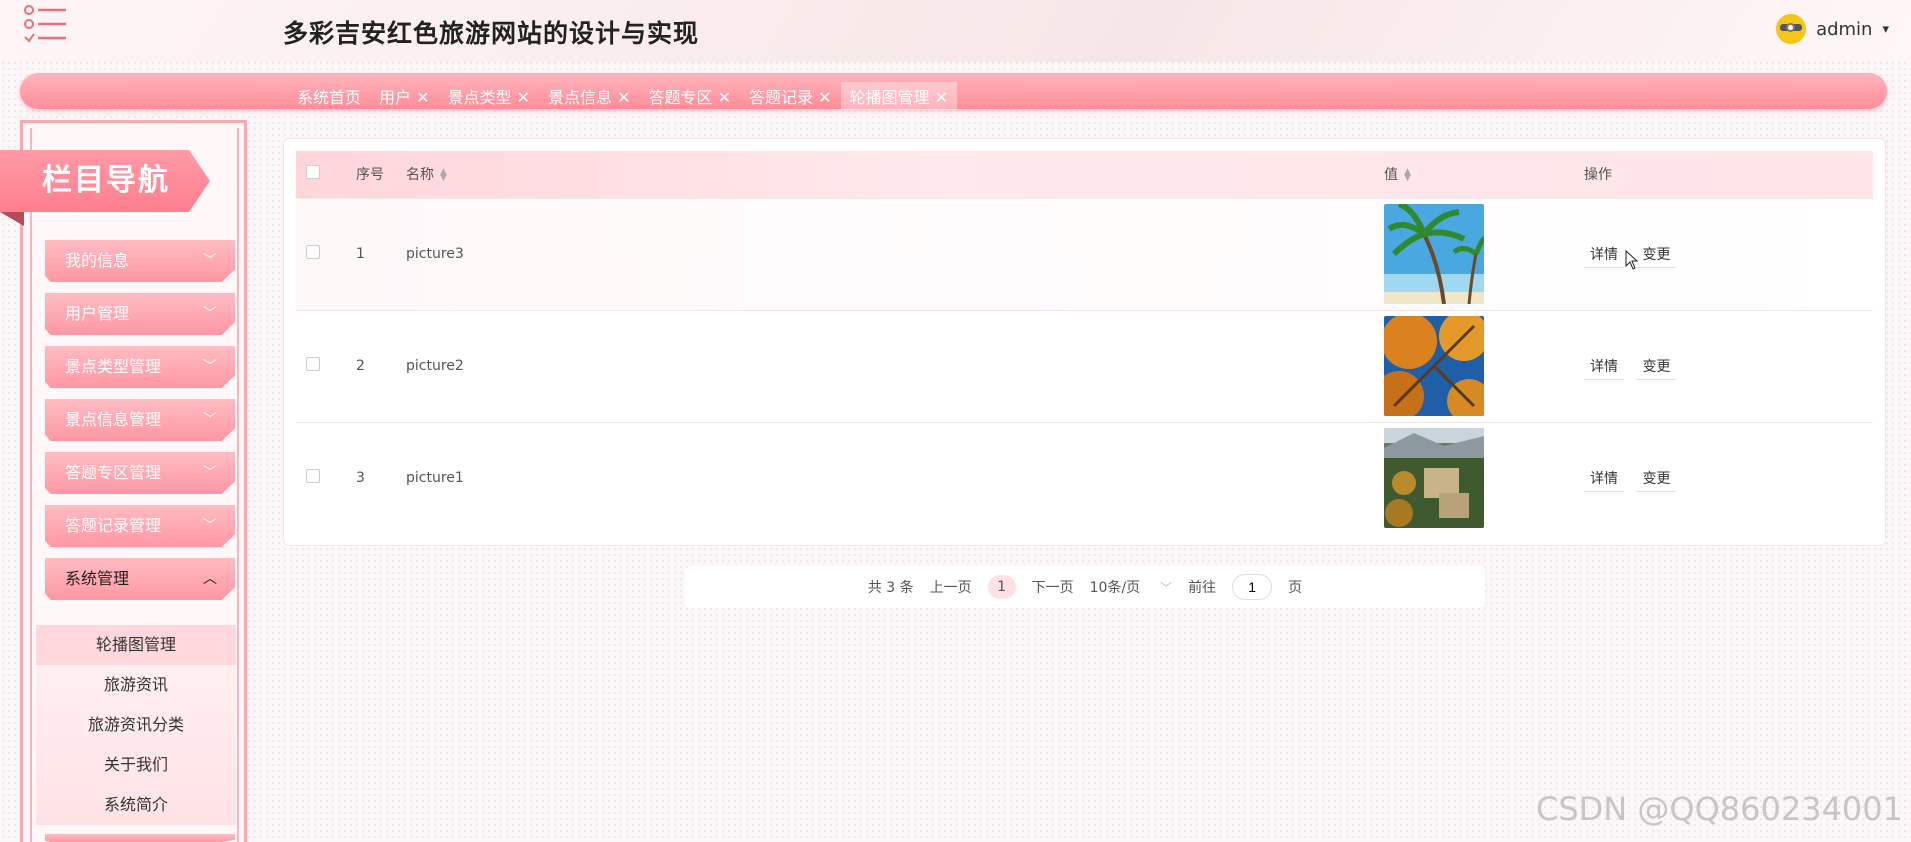 Image resolution: width=1911 pixels, height=842 pixels. I want to click on sidebar-item-spot-info-mgmt: 景点信息管理 ﹀, so click(140, 420).